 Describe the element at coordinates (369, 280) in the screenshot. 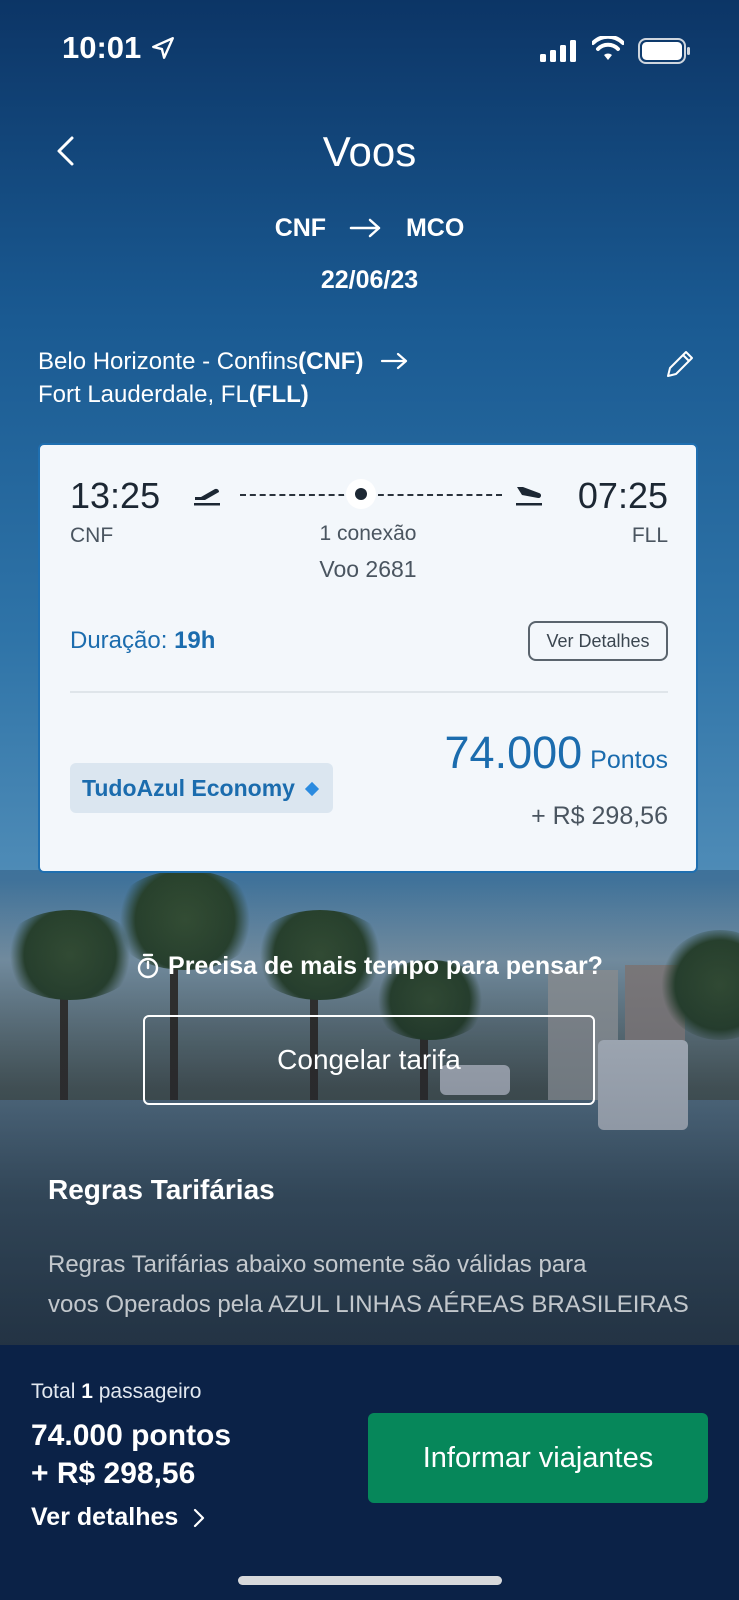

I see `travel-date: 22/06/23` at that location.